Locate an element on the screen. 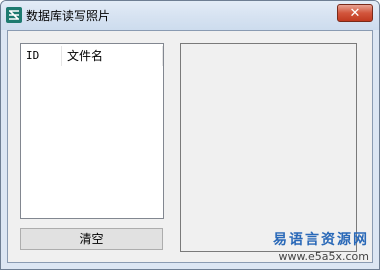 The image size is (380, 270). close-button: ✕ is located at coordinates (355, 13).